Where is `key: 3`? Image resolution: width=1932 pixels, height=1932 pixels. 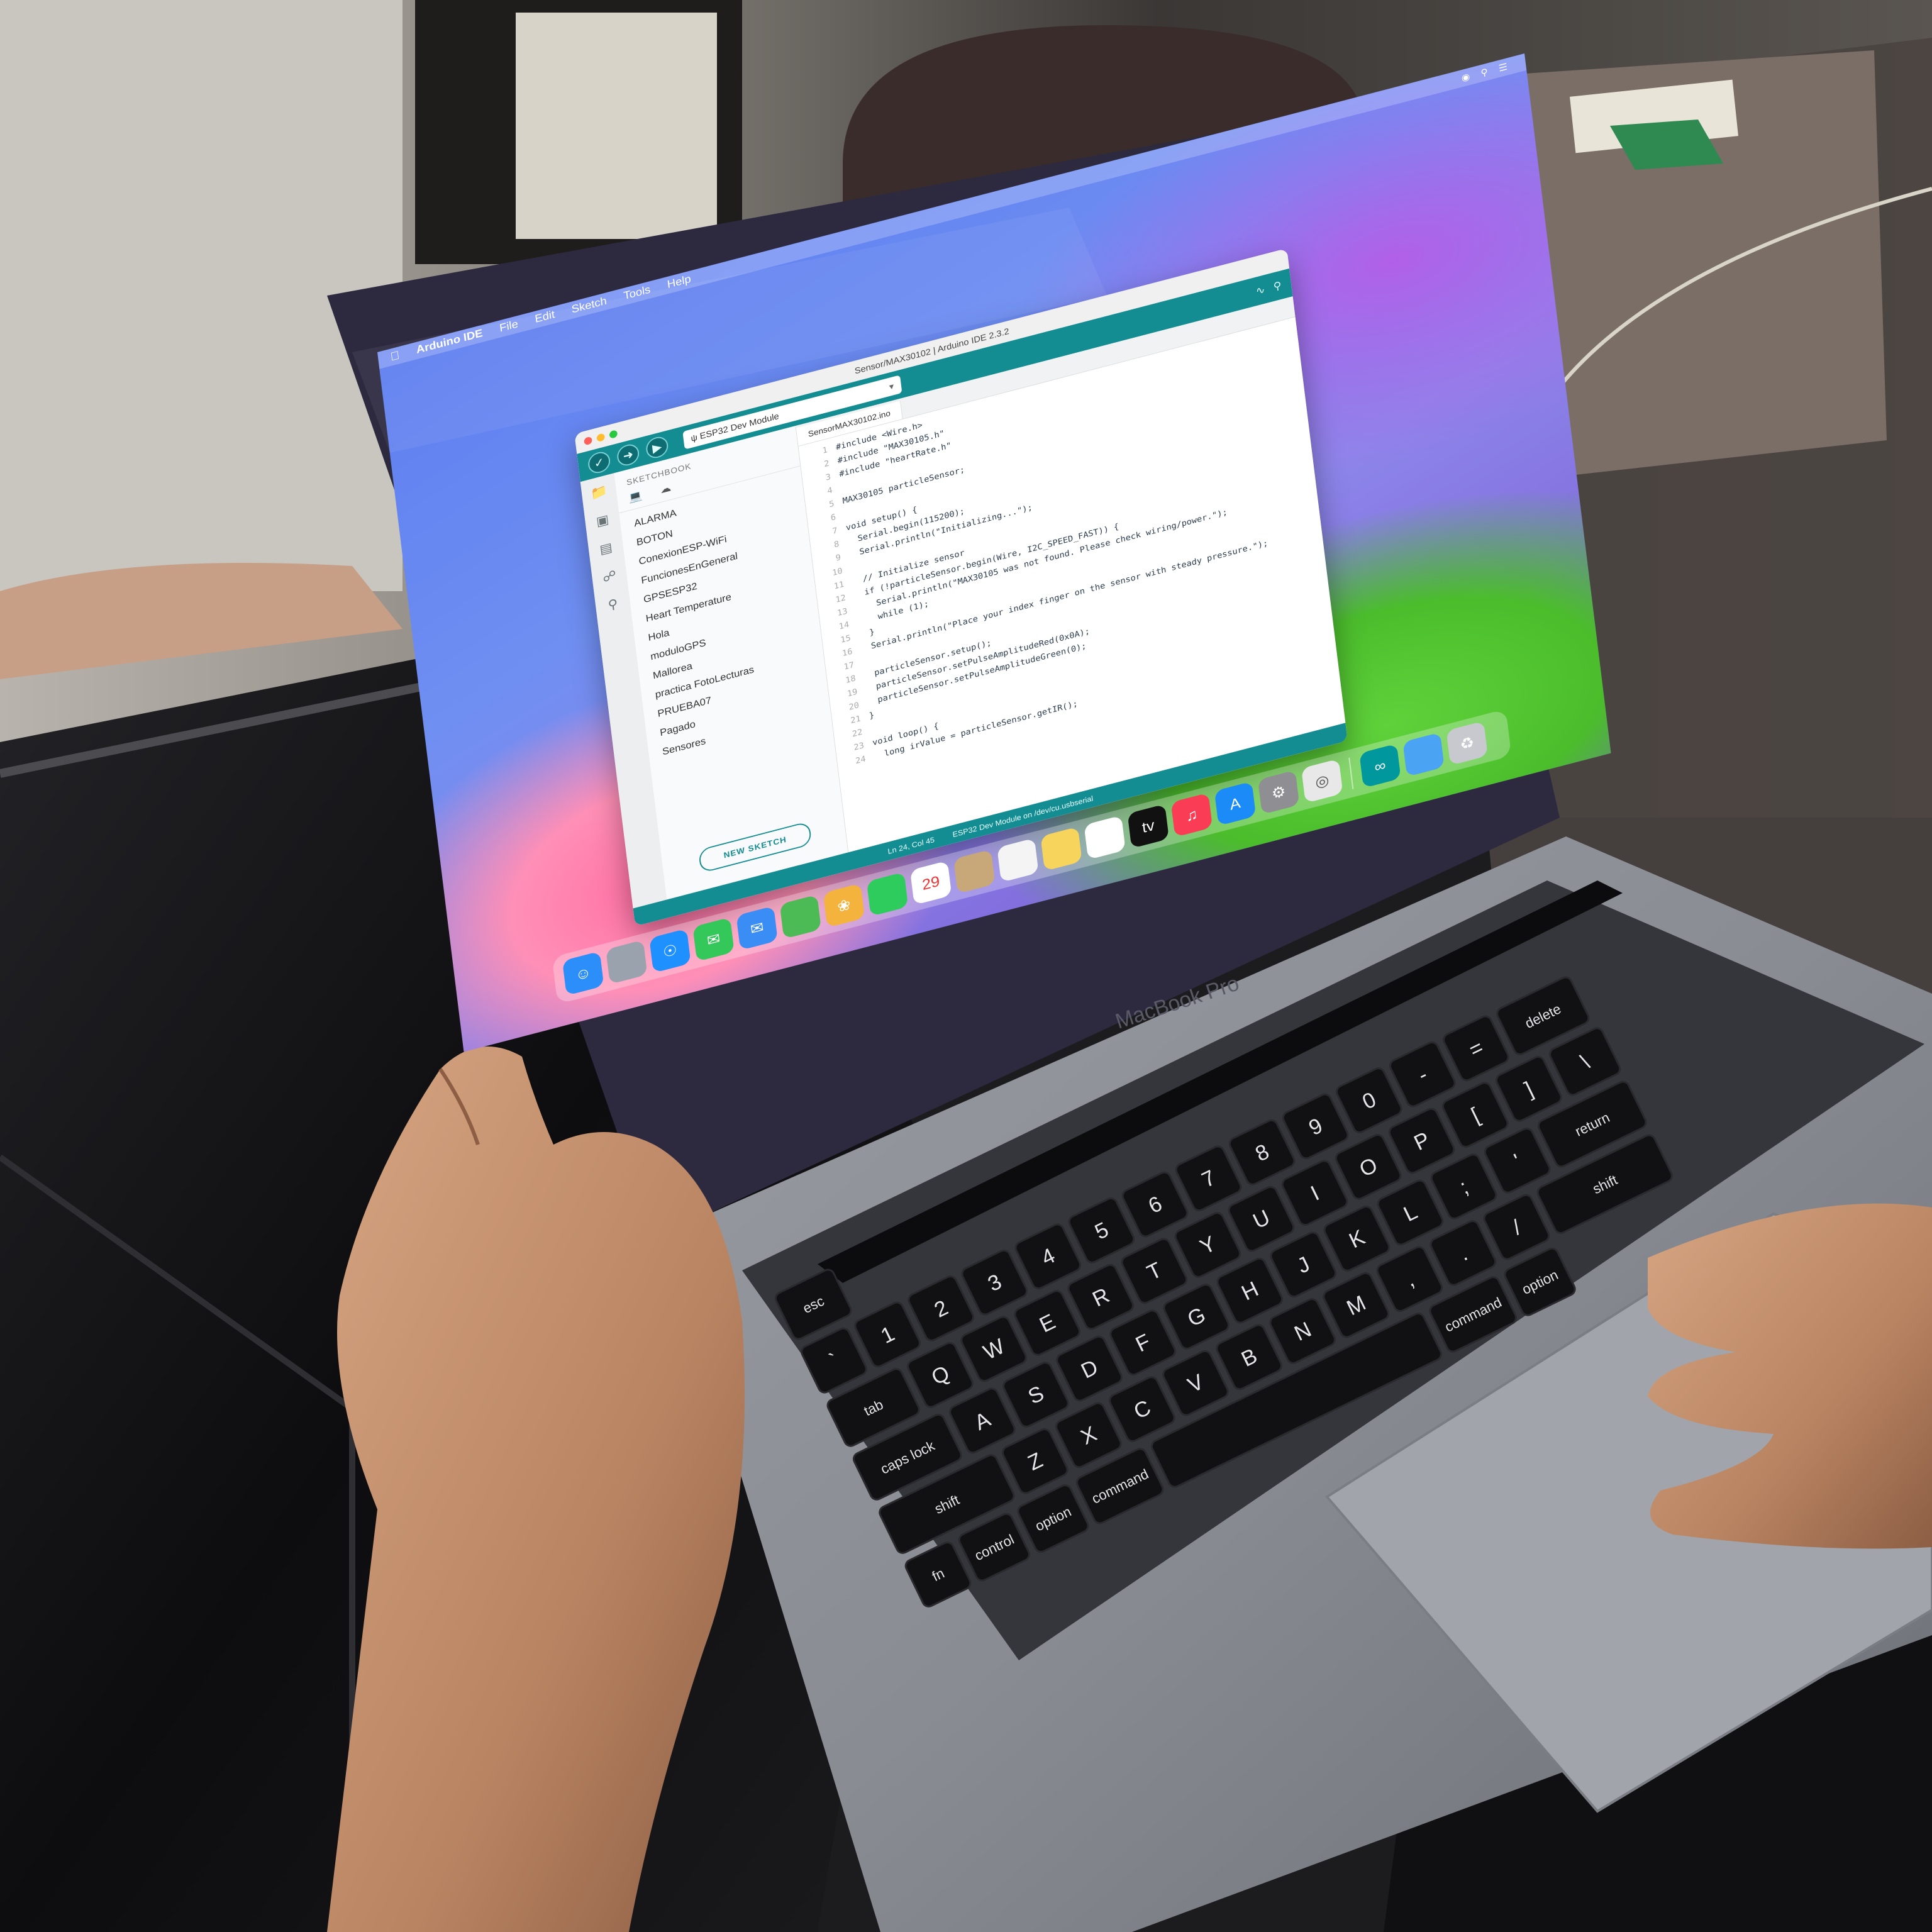 key: 3 is located at coordinates (994, 1282).